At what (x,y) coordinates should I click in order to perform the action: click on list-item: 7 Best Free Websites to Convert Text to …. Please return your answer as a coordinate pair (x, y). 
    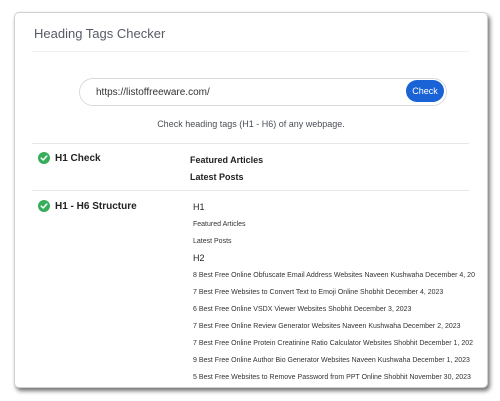
    Looking at the image, I should click on (318, 292).